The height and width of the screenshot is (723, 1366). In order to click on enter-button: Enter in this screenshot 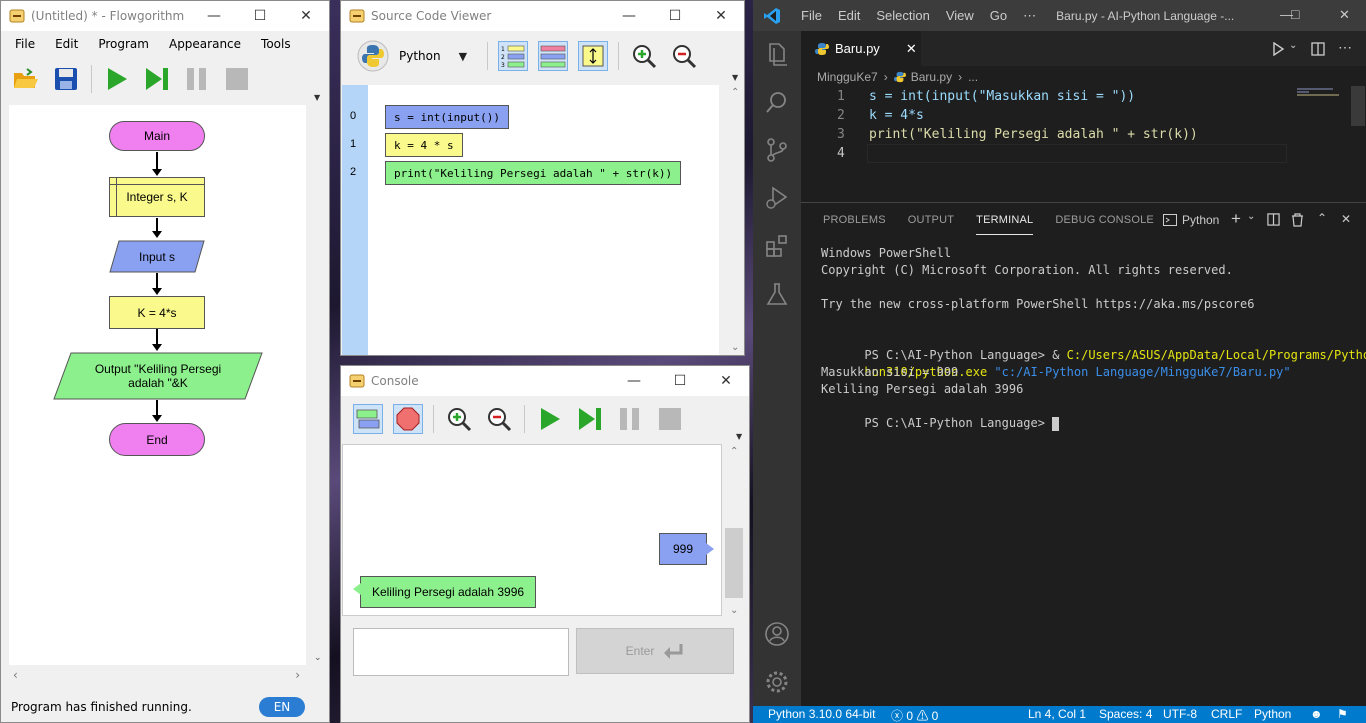, I will do `click(655, 651)`.